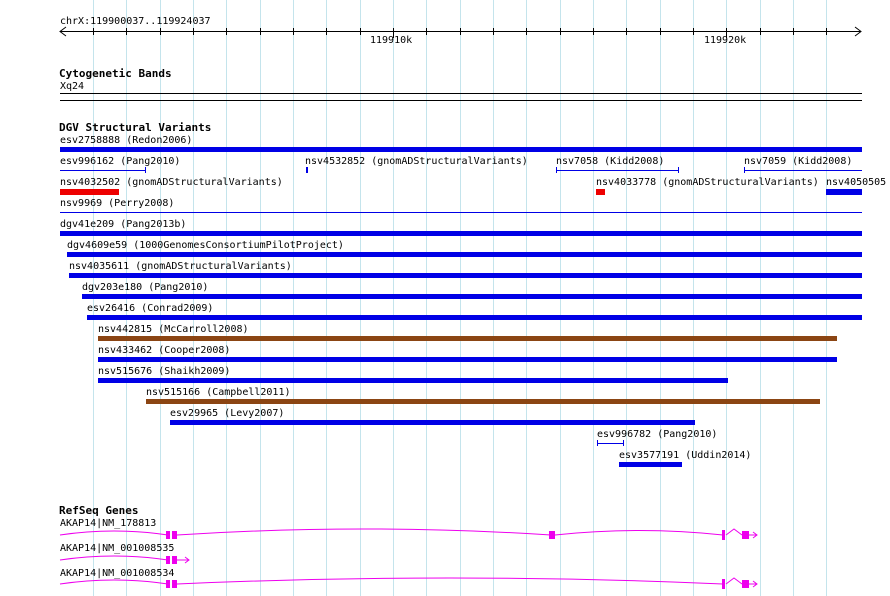  What do you see at coordinates (164, 371) in the screenshot?
I see `feature-label: nsv515676 (Shaikh2009)` at bounding box center [164, 371].